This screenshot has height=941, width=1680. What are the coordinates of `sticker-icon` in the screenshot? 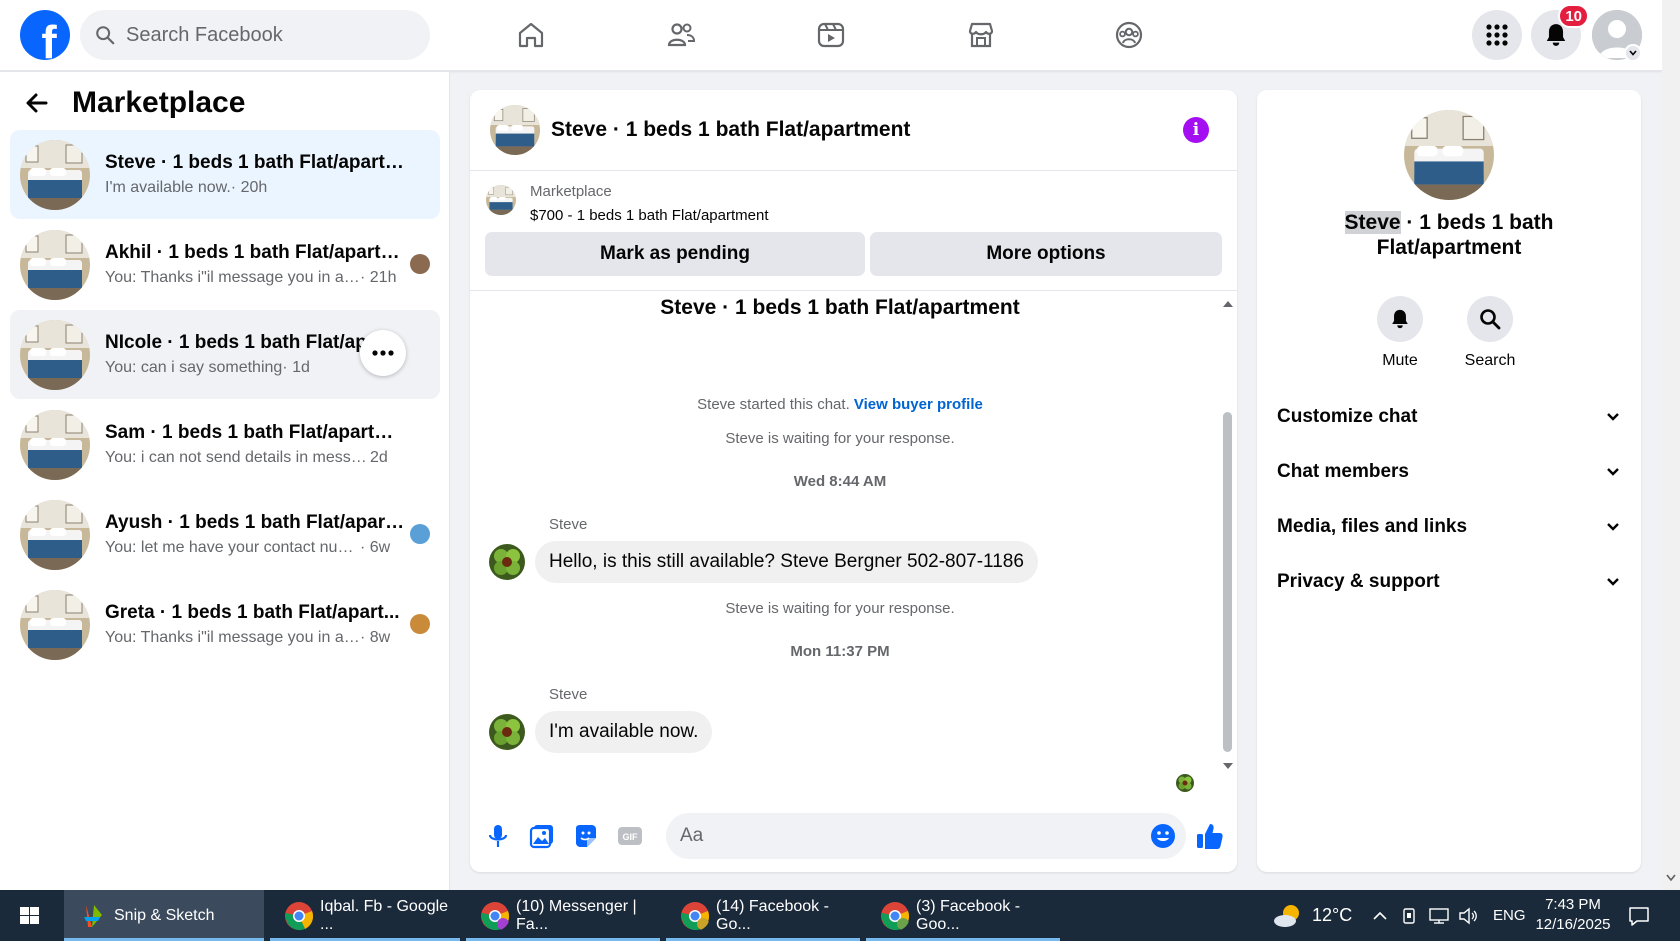 It's located at (586, 836).